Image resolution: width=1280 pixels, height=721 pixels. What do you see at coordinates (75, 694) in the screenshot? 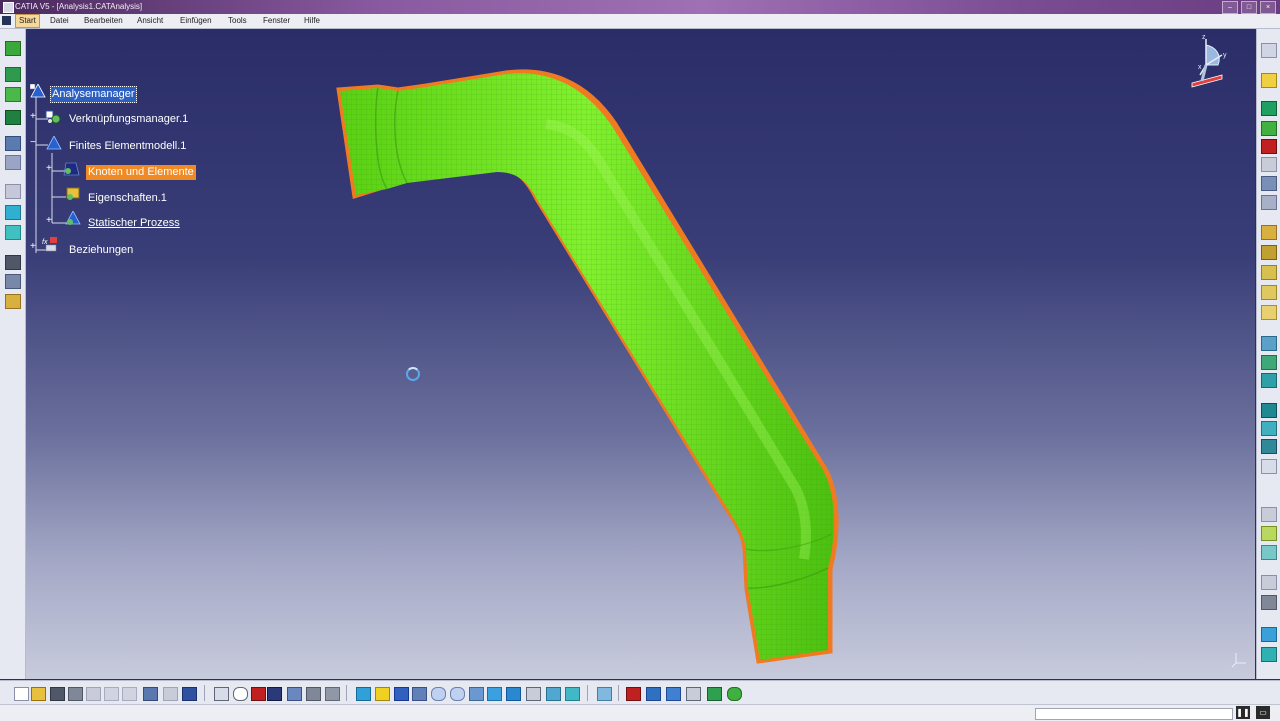
I see `print-icon` at bounding box center [75, 694].